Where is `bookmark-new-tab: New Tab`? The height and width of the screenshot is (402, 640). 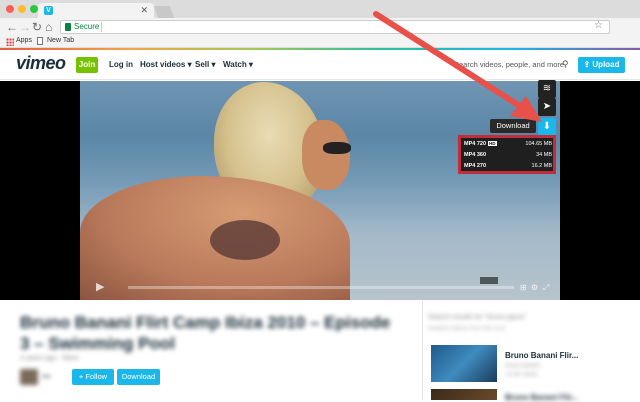 bookmark-new-tab: New Tab is located at coordinates (60, 40).